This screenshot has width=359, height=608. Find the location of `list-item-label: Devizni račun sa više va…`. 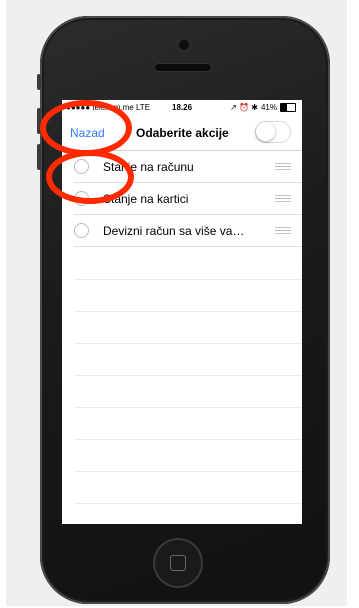

list-item-label: Devizni račun sa više va… is located at coordinates (174, 231).